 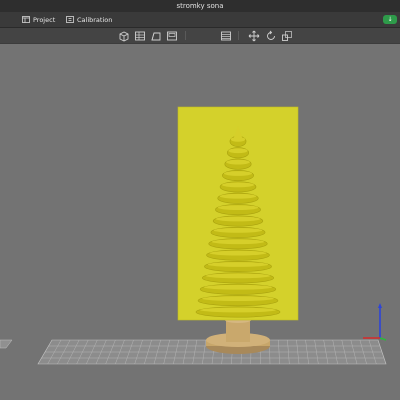 What do you see at coordinates (70, 19) in the screenshot?
I see `calibration-icon` at bounding box center [70, 19].